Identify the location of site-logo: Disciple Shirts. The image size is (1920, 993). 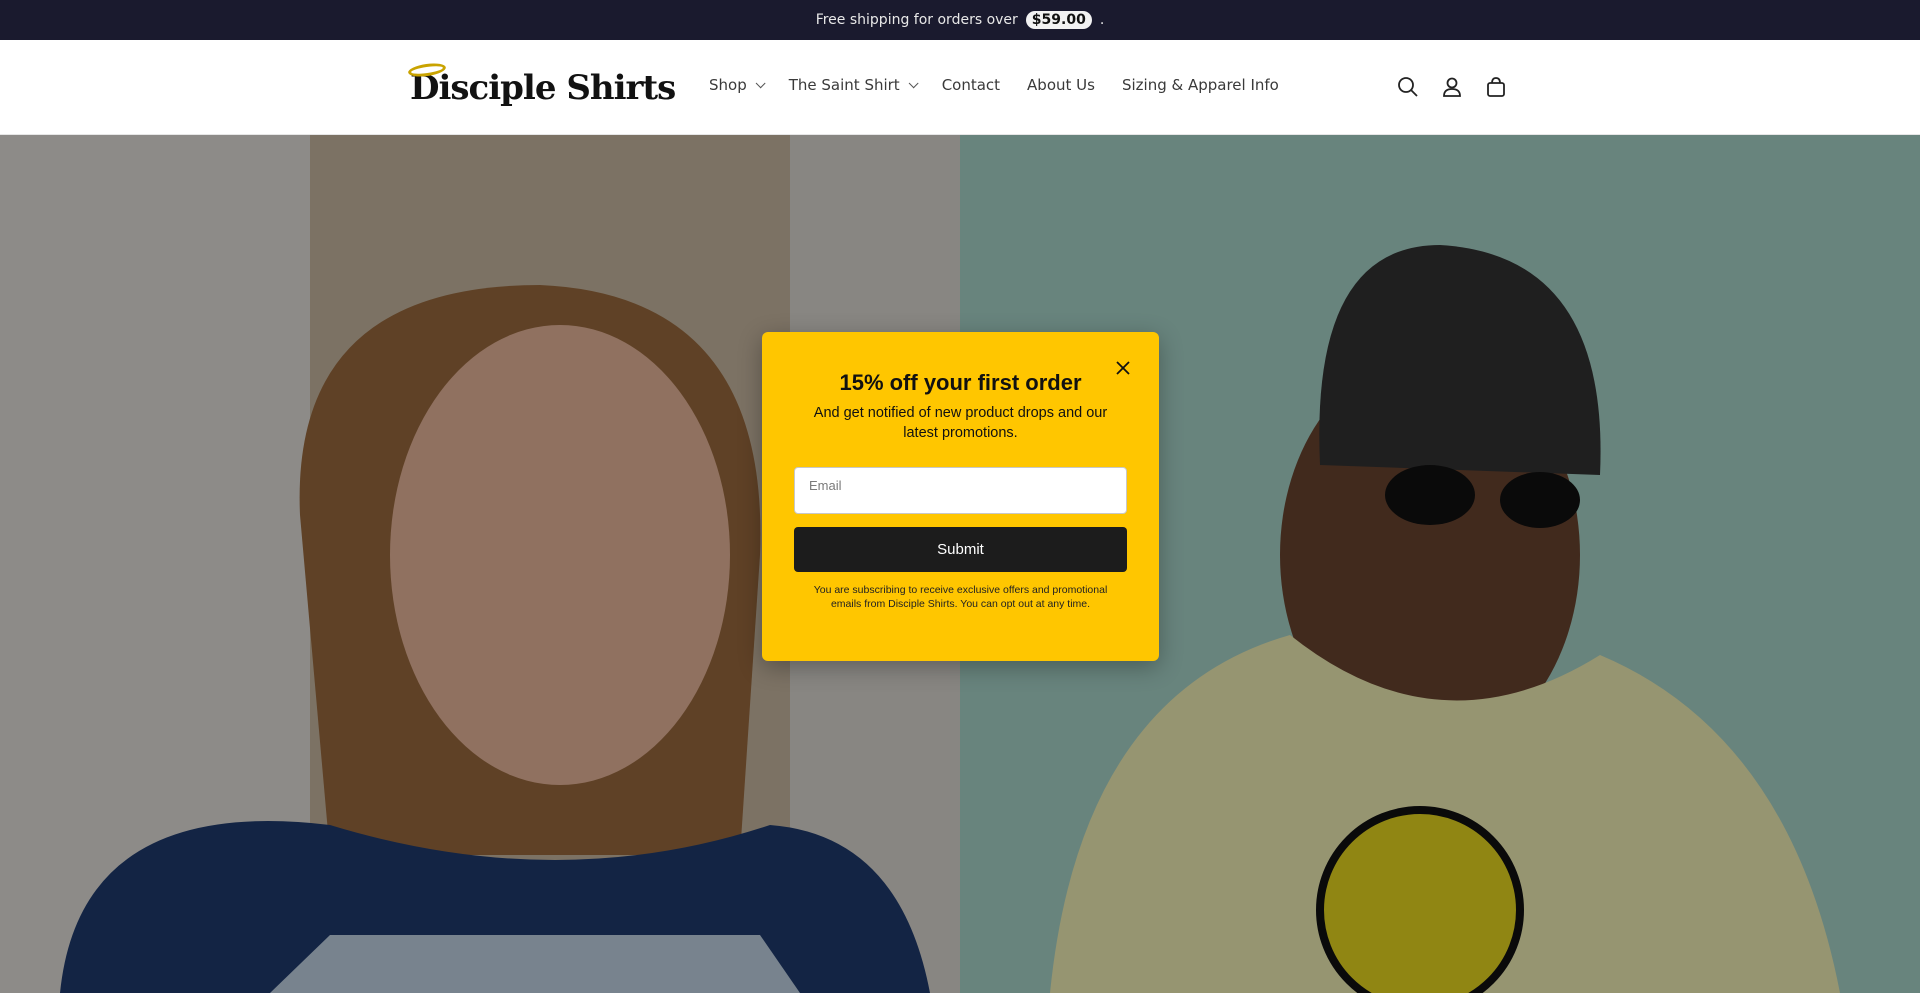
(541, 85).